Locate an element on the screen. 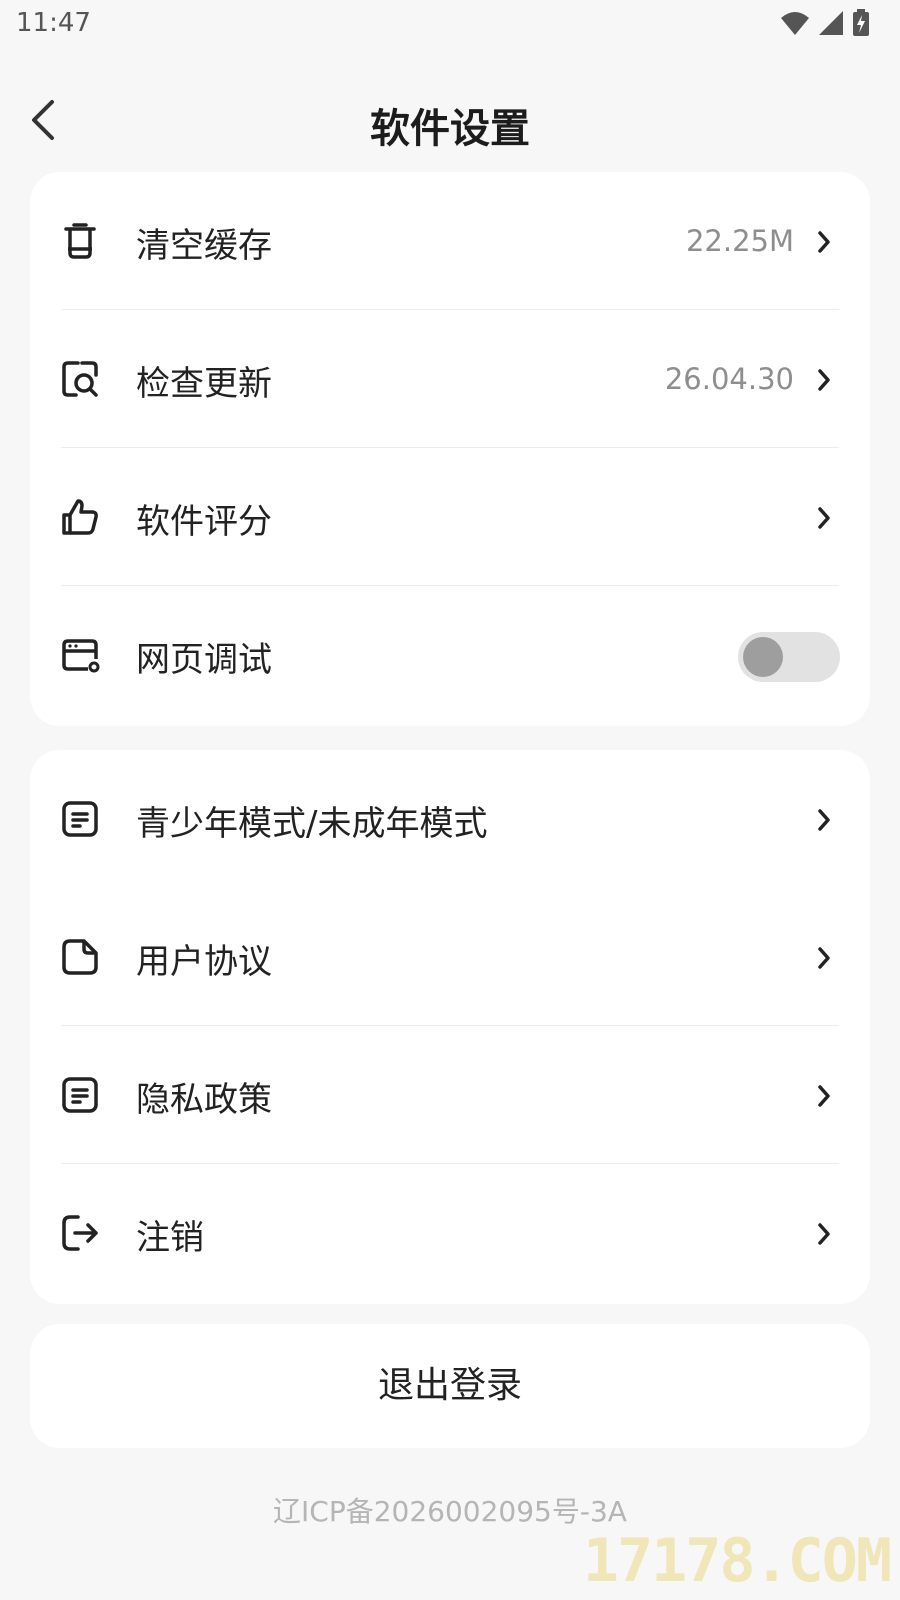 The image size is (900, 1600). icp-license-text: 辽ICP备2026002095号-3A is located at coordinates (450, 1511).